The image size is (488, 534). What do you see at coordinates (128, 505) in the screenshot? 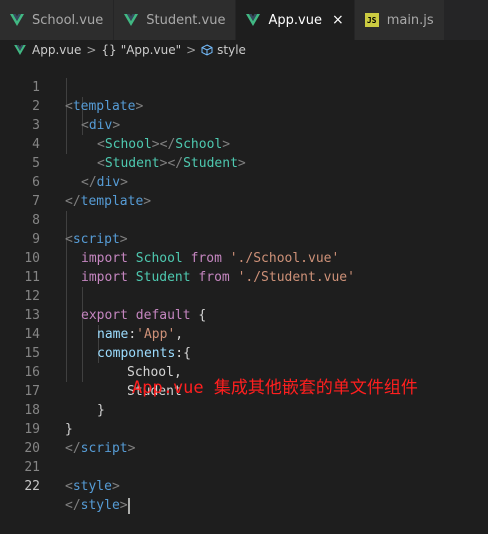
I see `text-cursor` at bounding box center [128, 505].